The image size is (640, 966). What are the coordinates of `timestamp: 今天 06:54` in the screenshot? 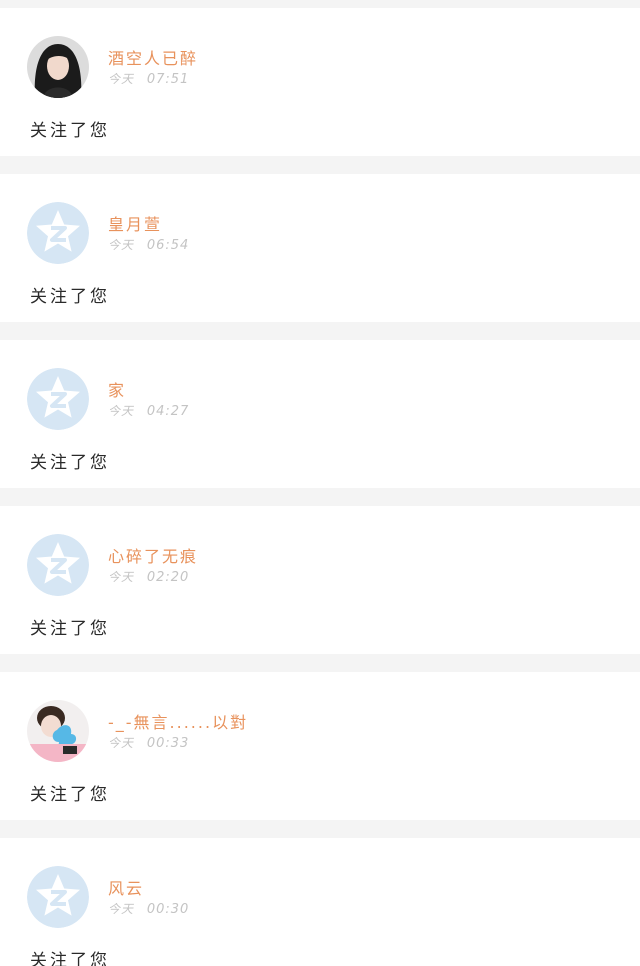 It's located at (148, 244).